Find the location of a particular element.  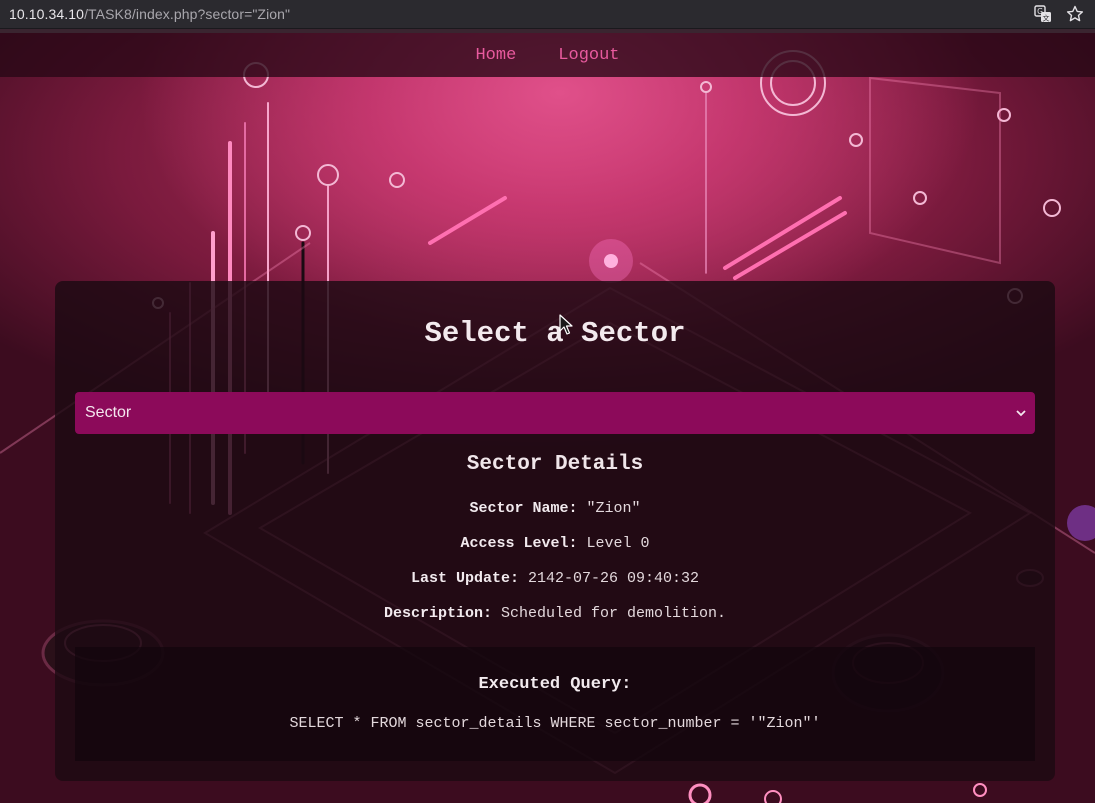

url-path: /TASK8/index.php?sector="Zion" is located at coordinates (187, 14).